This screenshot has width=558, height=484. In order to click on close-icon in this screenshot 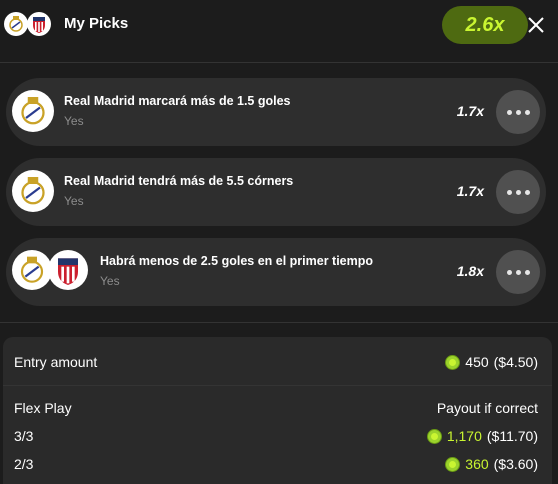, I will do `click(536, 25)`.